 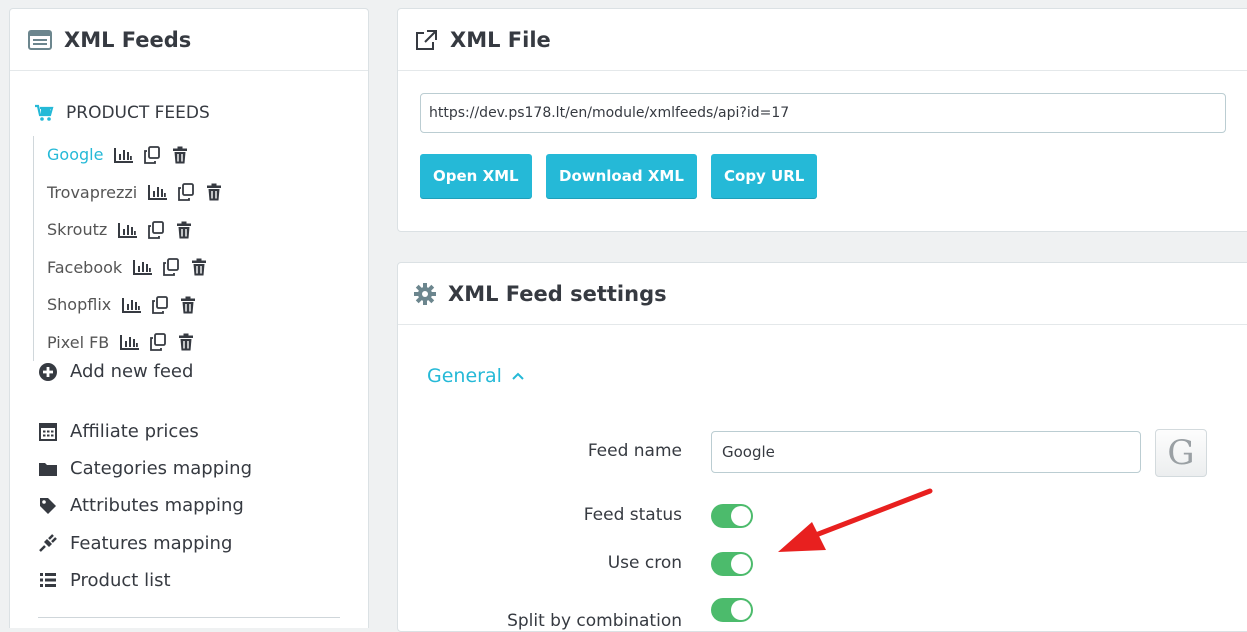 What do you see at coordinates (464, 376) in the screenshot?
I see `general-label: General` at bounding box center [464, 376].